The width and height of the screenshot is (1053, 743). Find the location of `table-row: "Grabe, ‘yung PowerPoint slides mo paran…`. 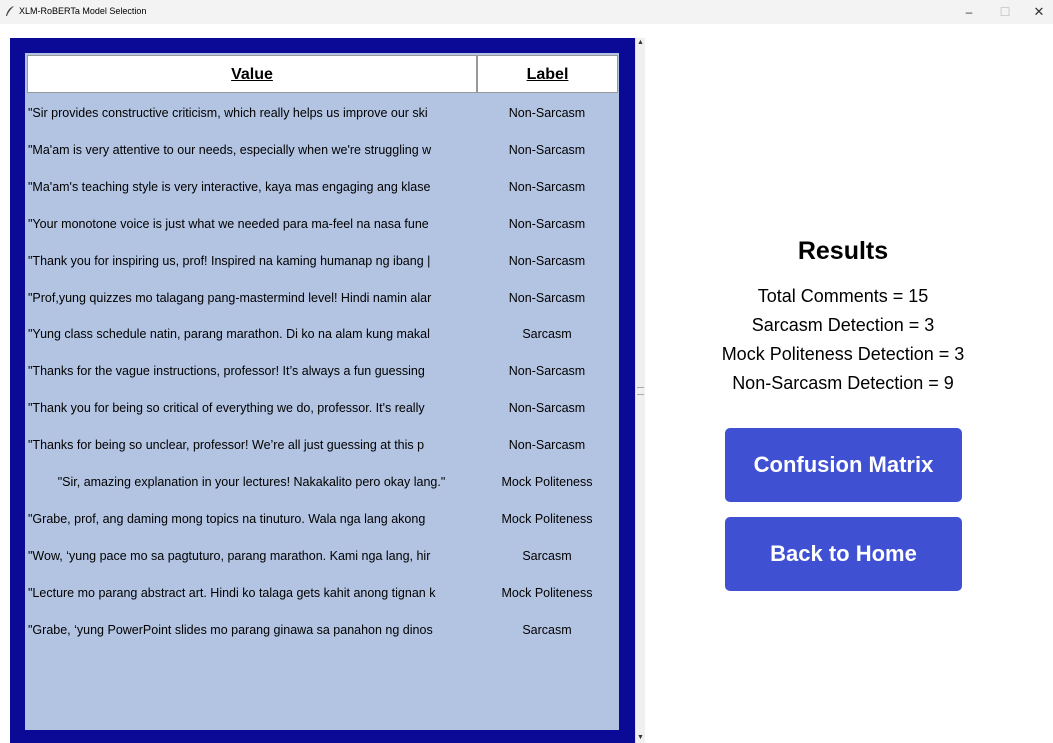

table-row: "Grabe, ‘yung PowerPoint slides mo paran… is located at coordinates (322, 630).